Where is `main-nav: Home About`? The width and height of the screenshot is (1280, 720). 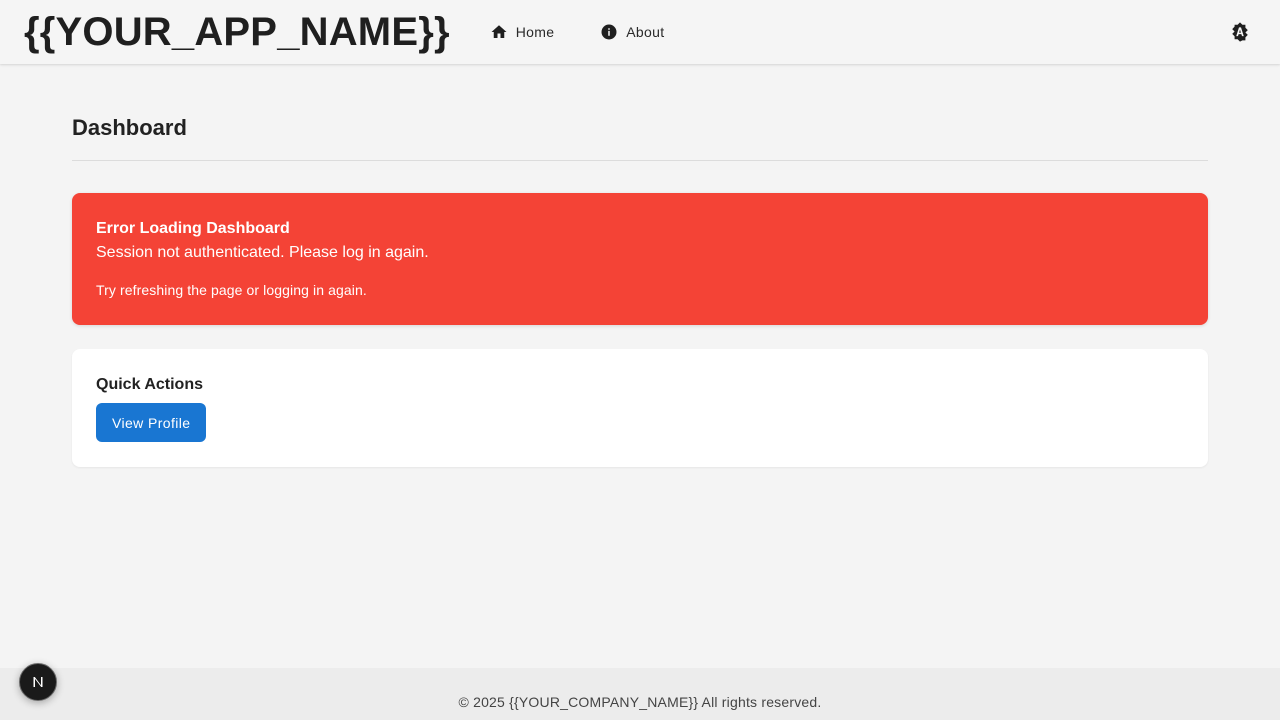 main-nav: Home About is located at coordinates (588, 32).